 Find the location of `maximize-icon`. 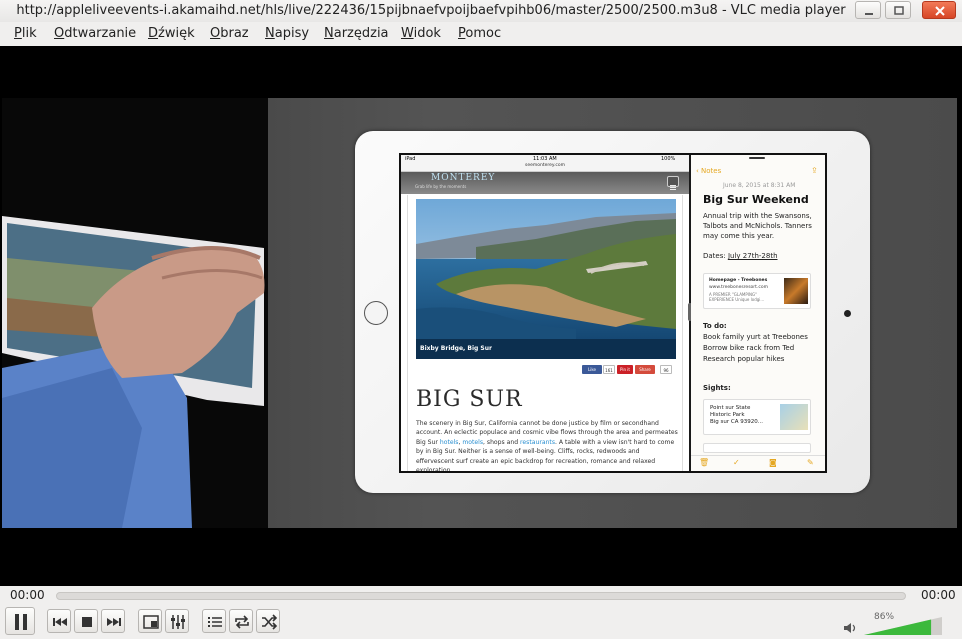

maximize-icon is located at coordinates (899, 10).